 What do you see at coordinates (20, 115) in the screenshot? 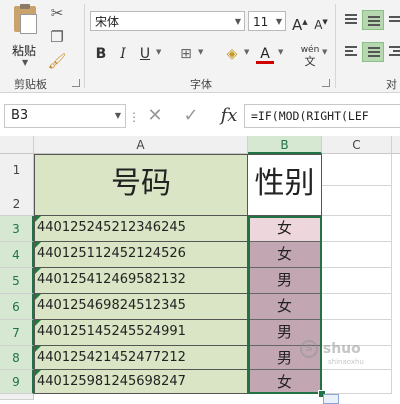
I see `name-box-value: B3` at bounding box center [20, 115].